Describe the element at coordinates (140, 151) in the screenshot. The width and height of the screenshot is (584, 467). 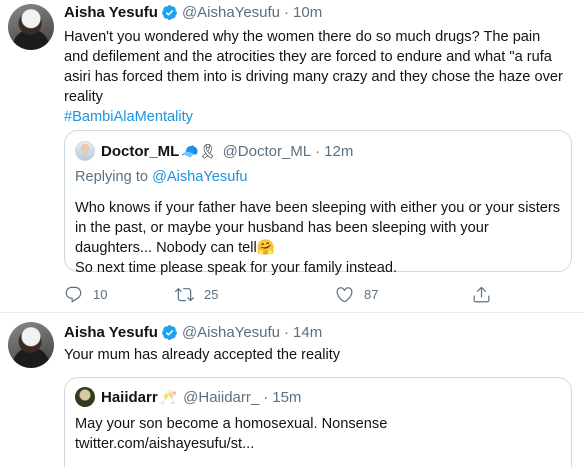
I see `quoted-author-name: Doctor_ML` at that location.